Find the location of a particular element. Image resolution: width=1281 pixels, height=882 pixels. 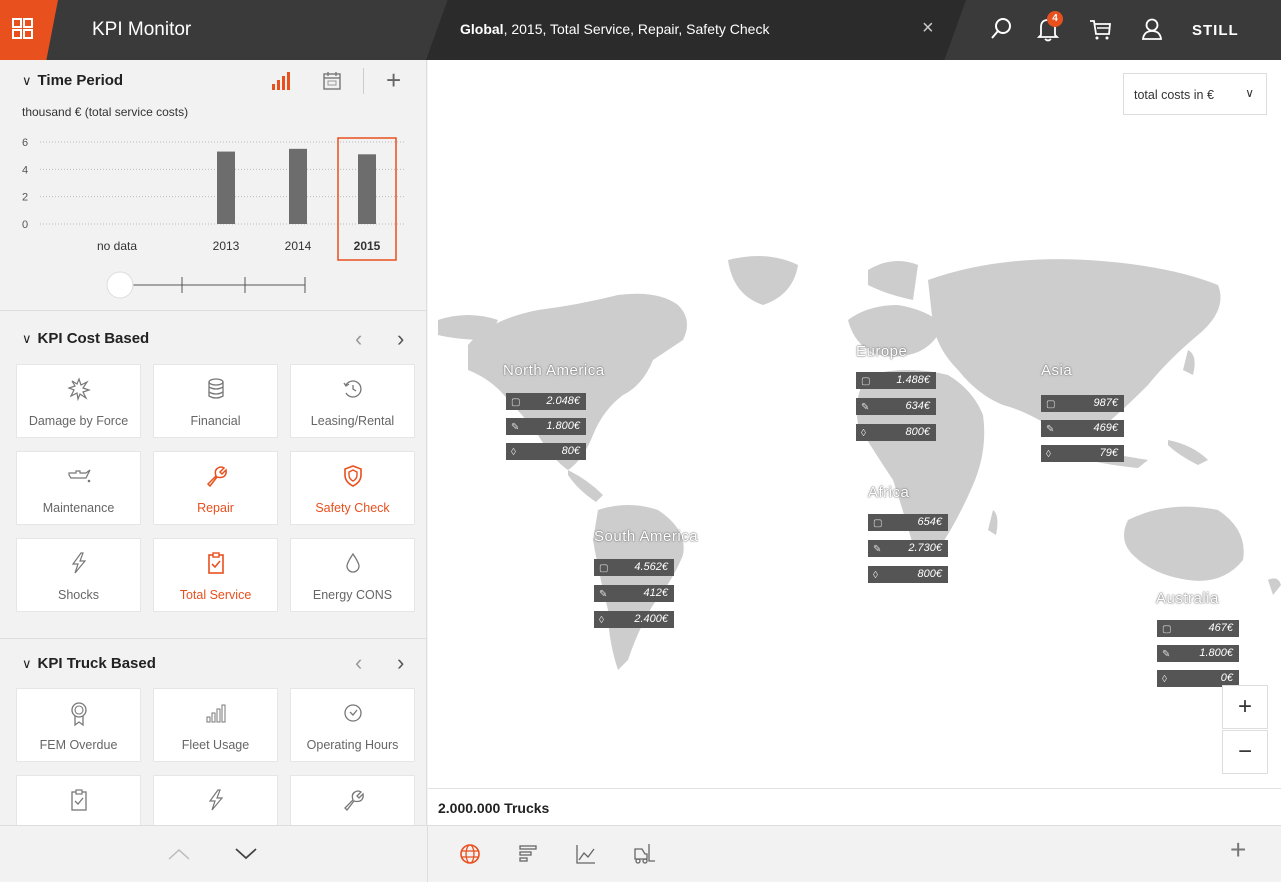

kpi-truck-header: ∨ KPI Truck Based is located at coordinates (89, 663).